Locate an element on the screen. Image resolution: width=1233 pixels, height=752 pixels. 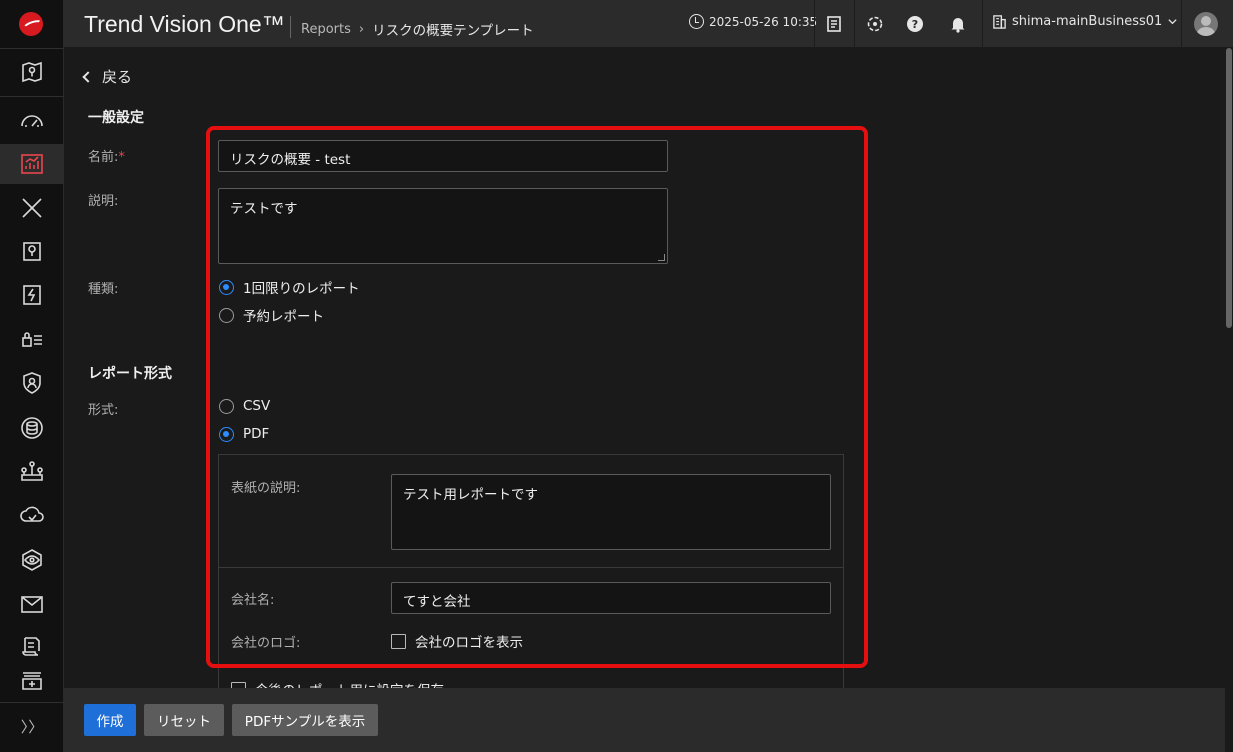
user-avatar is located at coordinates (1206, 24).